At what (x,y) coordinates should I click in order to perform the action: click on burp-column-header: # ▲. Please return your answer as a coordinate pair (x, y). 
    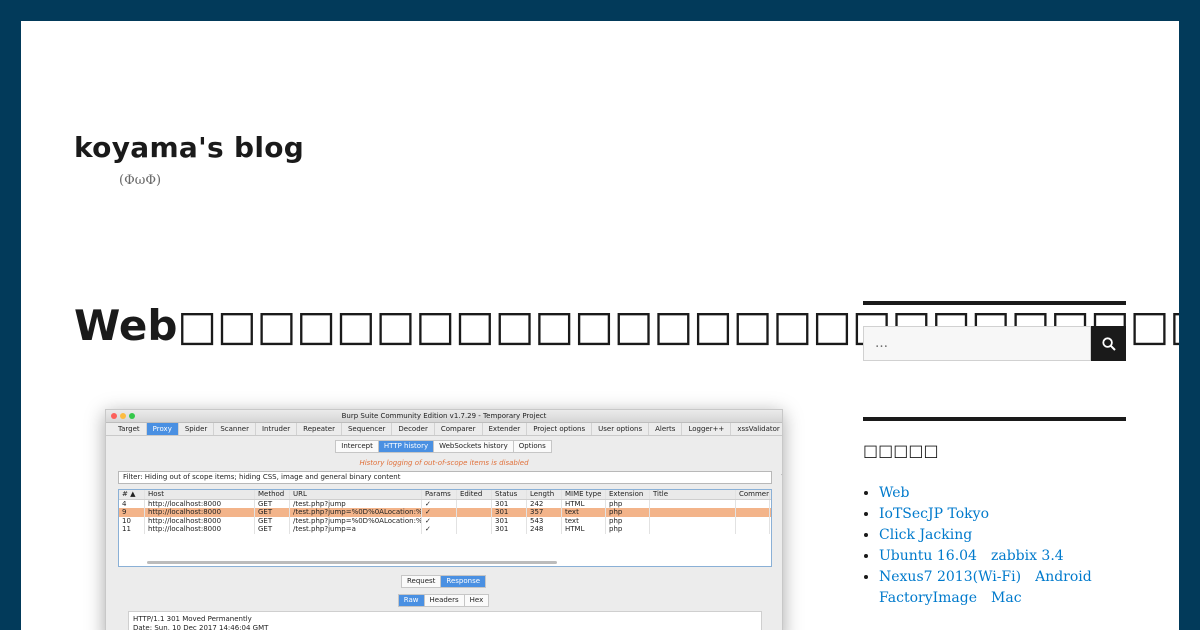
    Looking at the image, I should click on (132, 494).